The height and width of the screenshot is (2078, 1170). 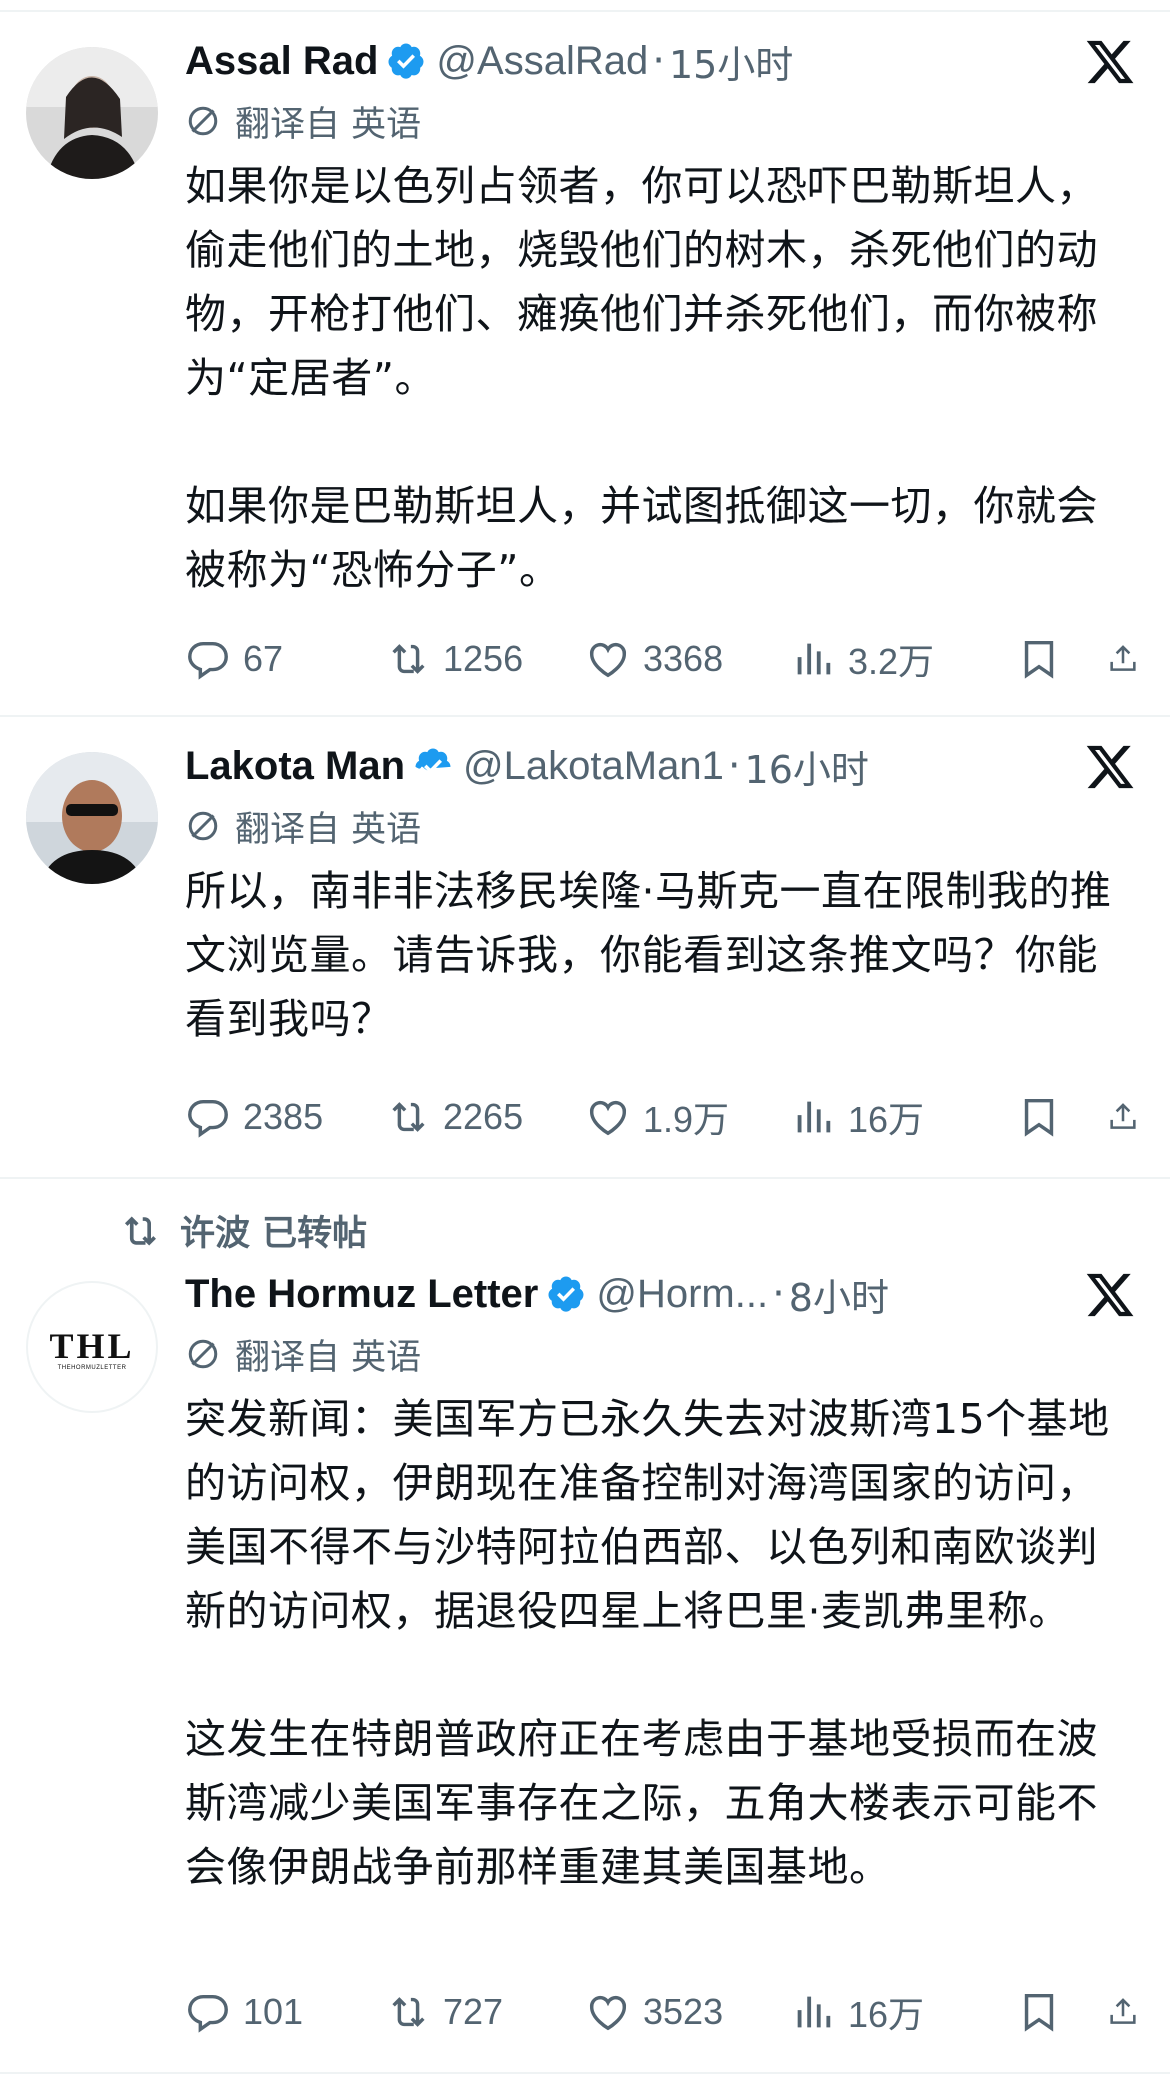 What do you see at coordinates (295, 766) in the screenshot?
I see `author-name: Lakota Man` at bounding box center [295, 766].